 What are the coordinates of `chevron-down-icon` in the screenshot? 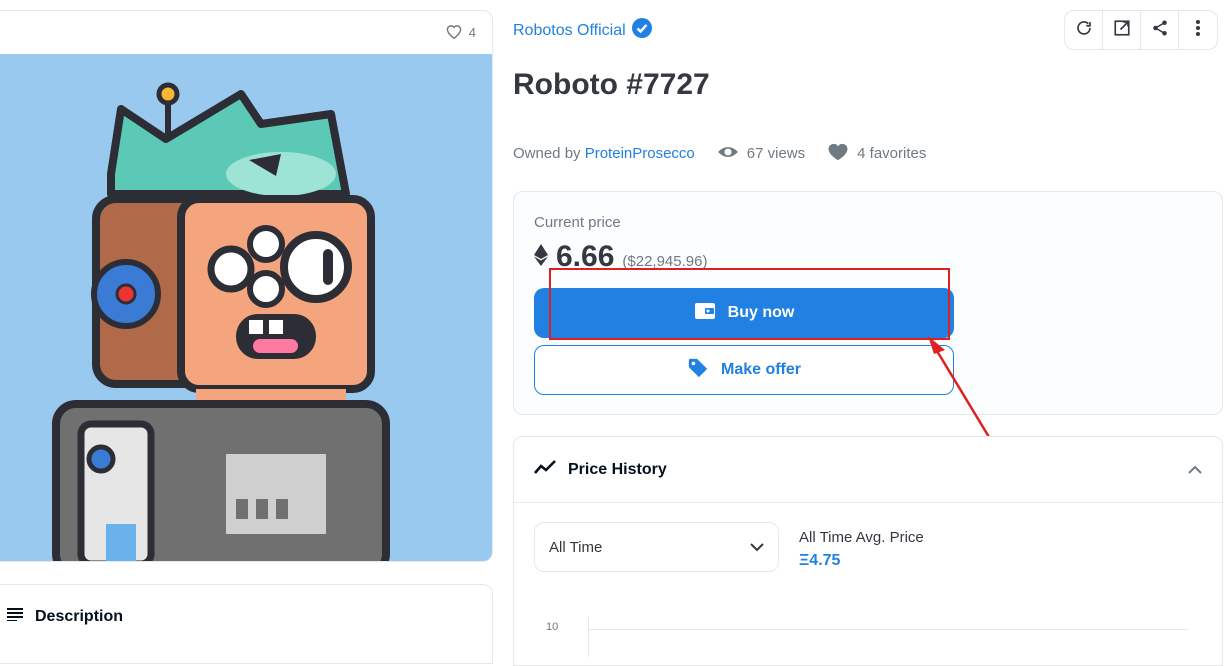 It's located at (757, 547).